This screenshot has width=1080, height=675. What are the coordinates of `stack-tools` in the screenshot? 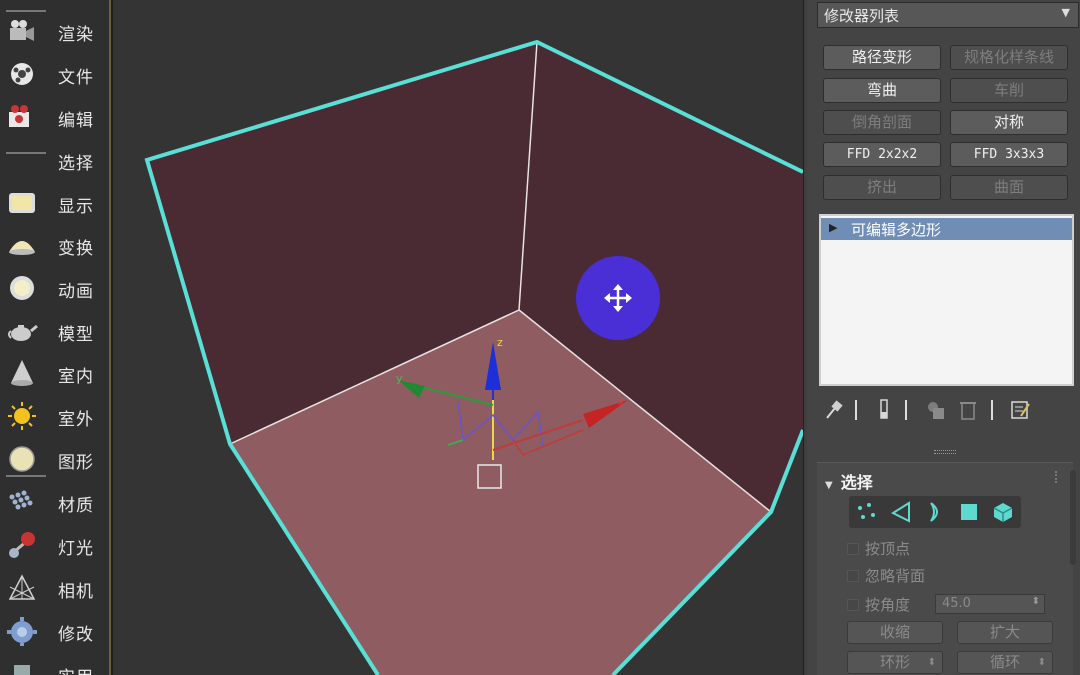 It's located at (946, 411).